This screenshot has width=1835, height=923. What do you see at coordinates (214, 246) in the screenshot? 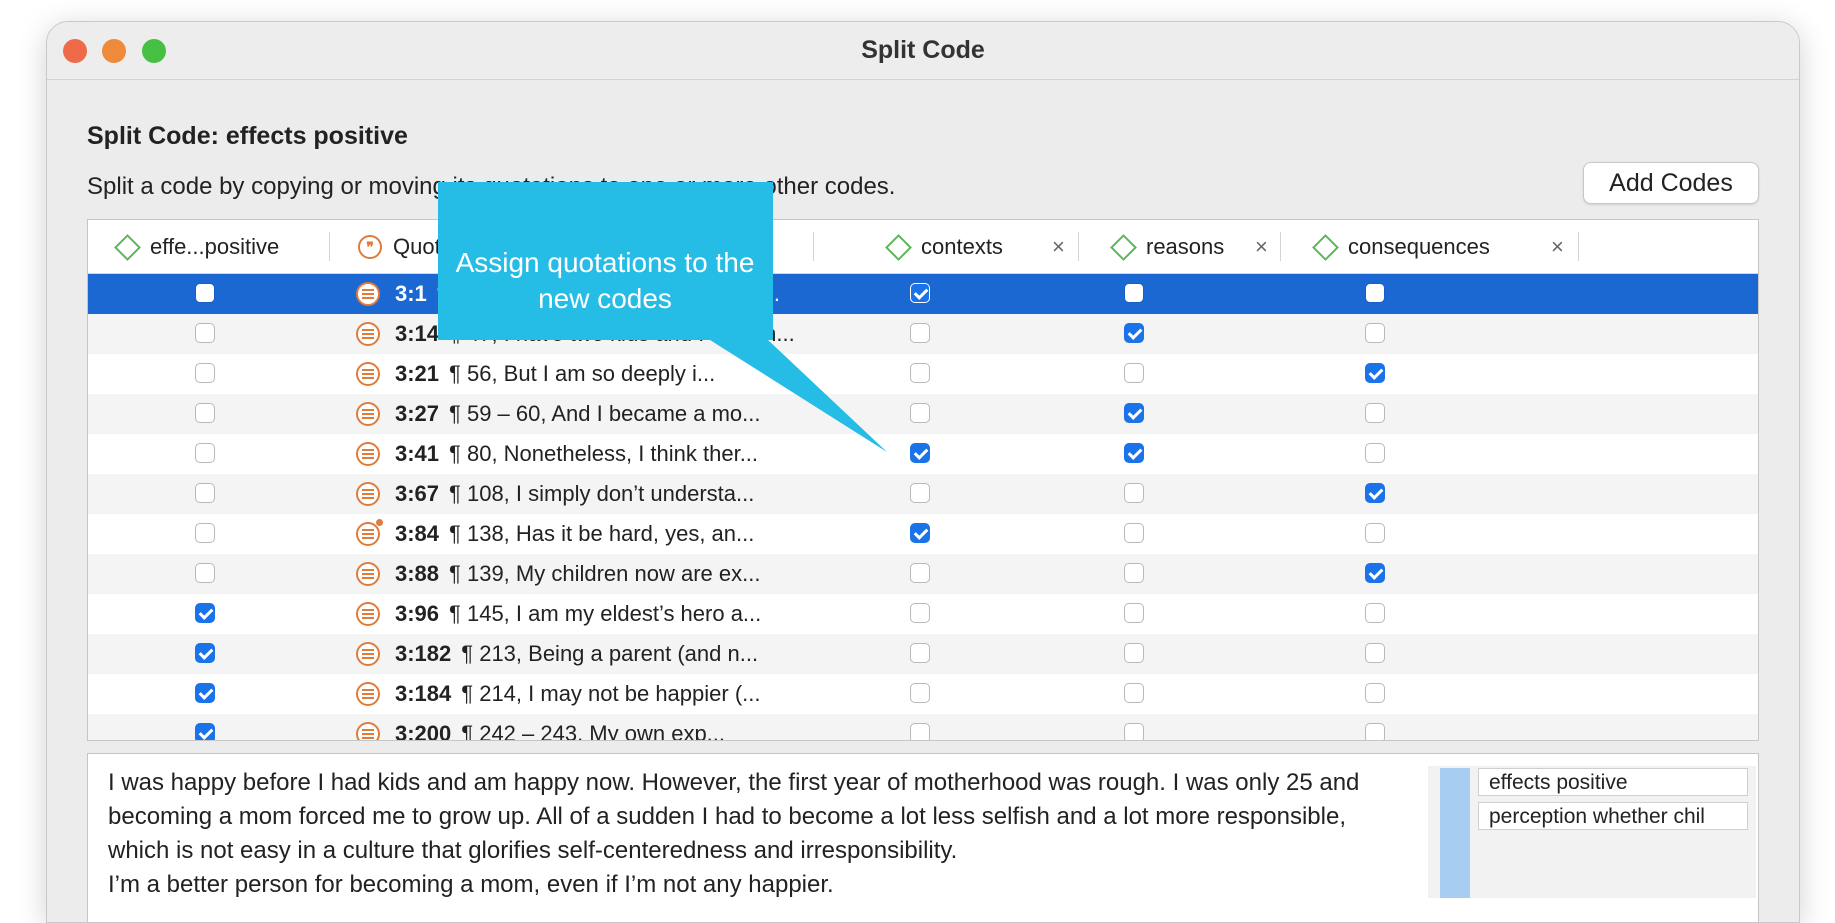
I see `column-header-effects-positive: effe...positive` at bounding box center [214, 246].